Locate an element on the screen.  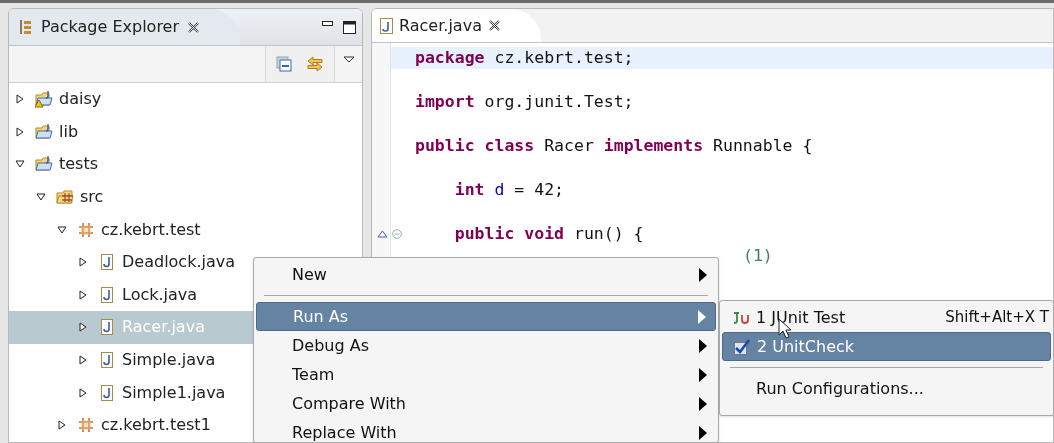
menu-item: Compare With is located at coordinates (486, 403).